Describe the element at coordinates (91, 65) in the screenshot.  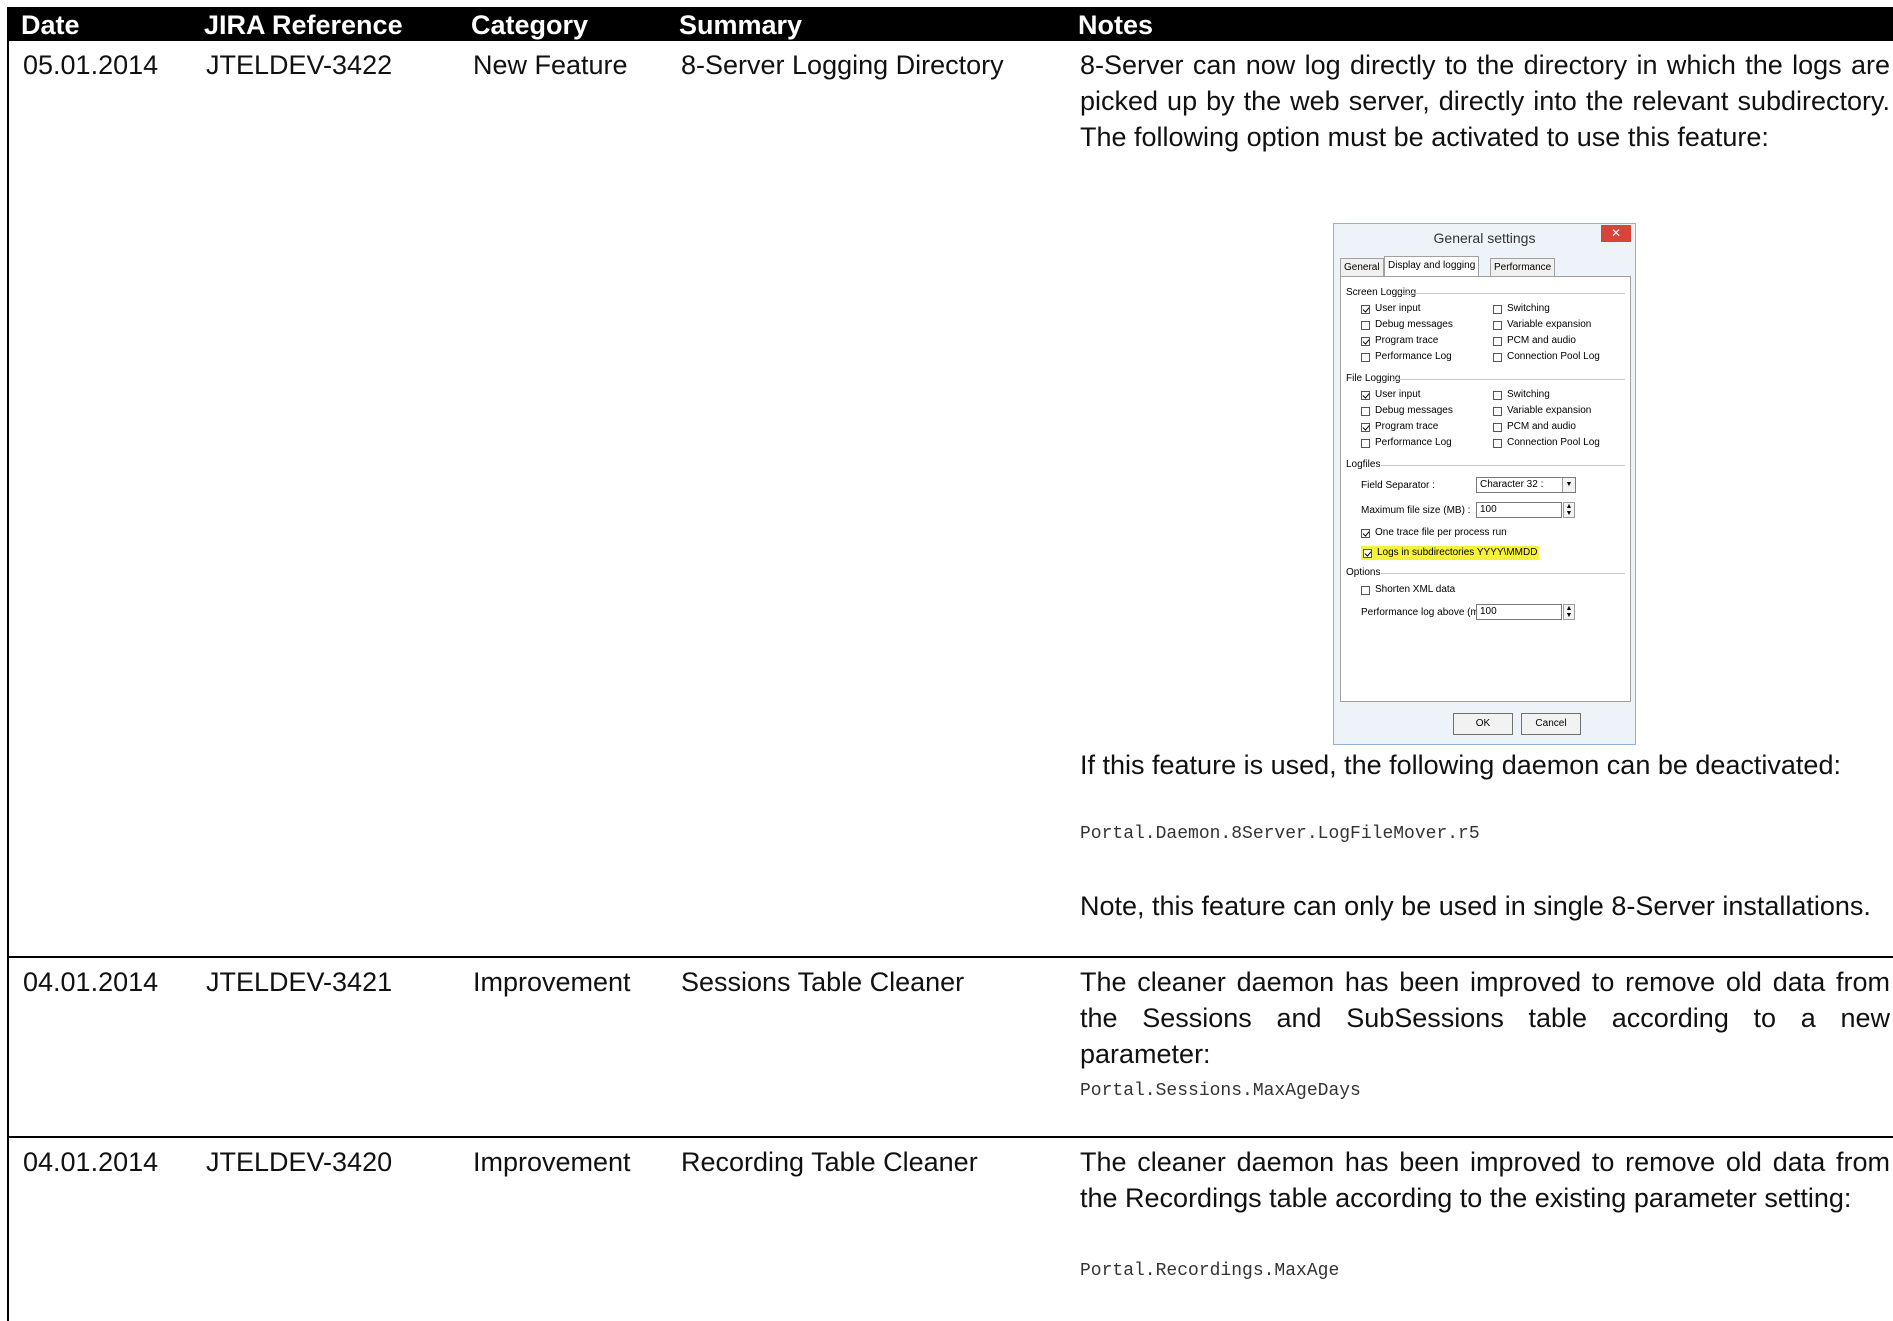
I see `row-date: 05.01.2014` at that location.